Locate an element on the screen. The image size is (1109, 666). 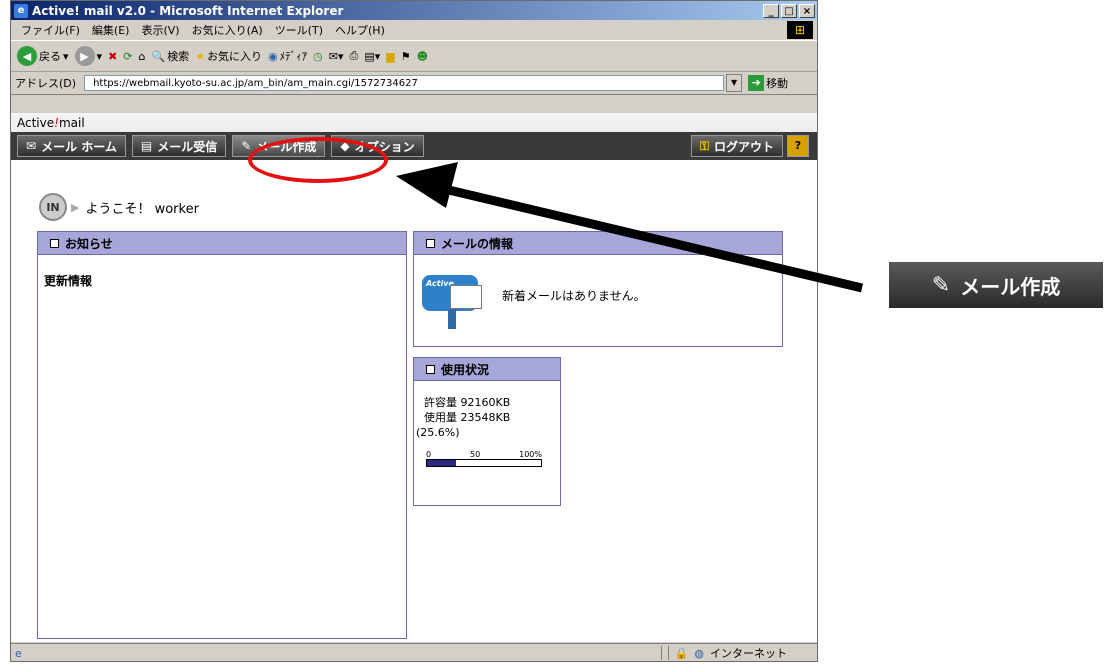
edit-icon: ▤▾ is located at coordinates (372, 56).